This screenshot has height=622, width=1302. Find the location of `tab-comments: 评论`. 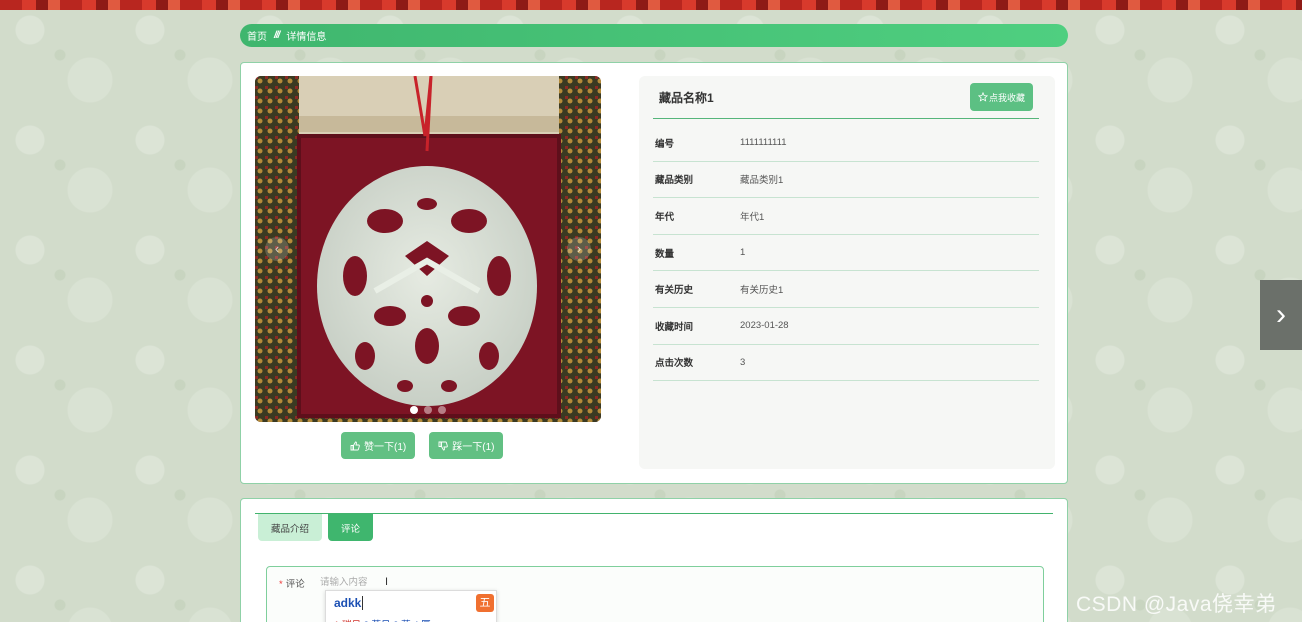

tab-comments: 评论 is located at coordinates (351, 527).